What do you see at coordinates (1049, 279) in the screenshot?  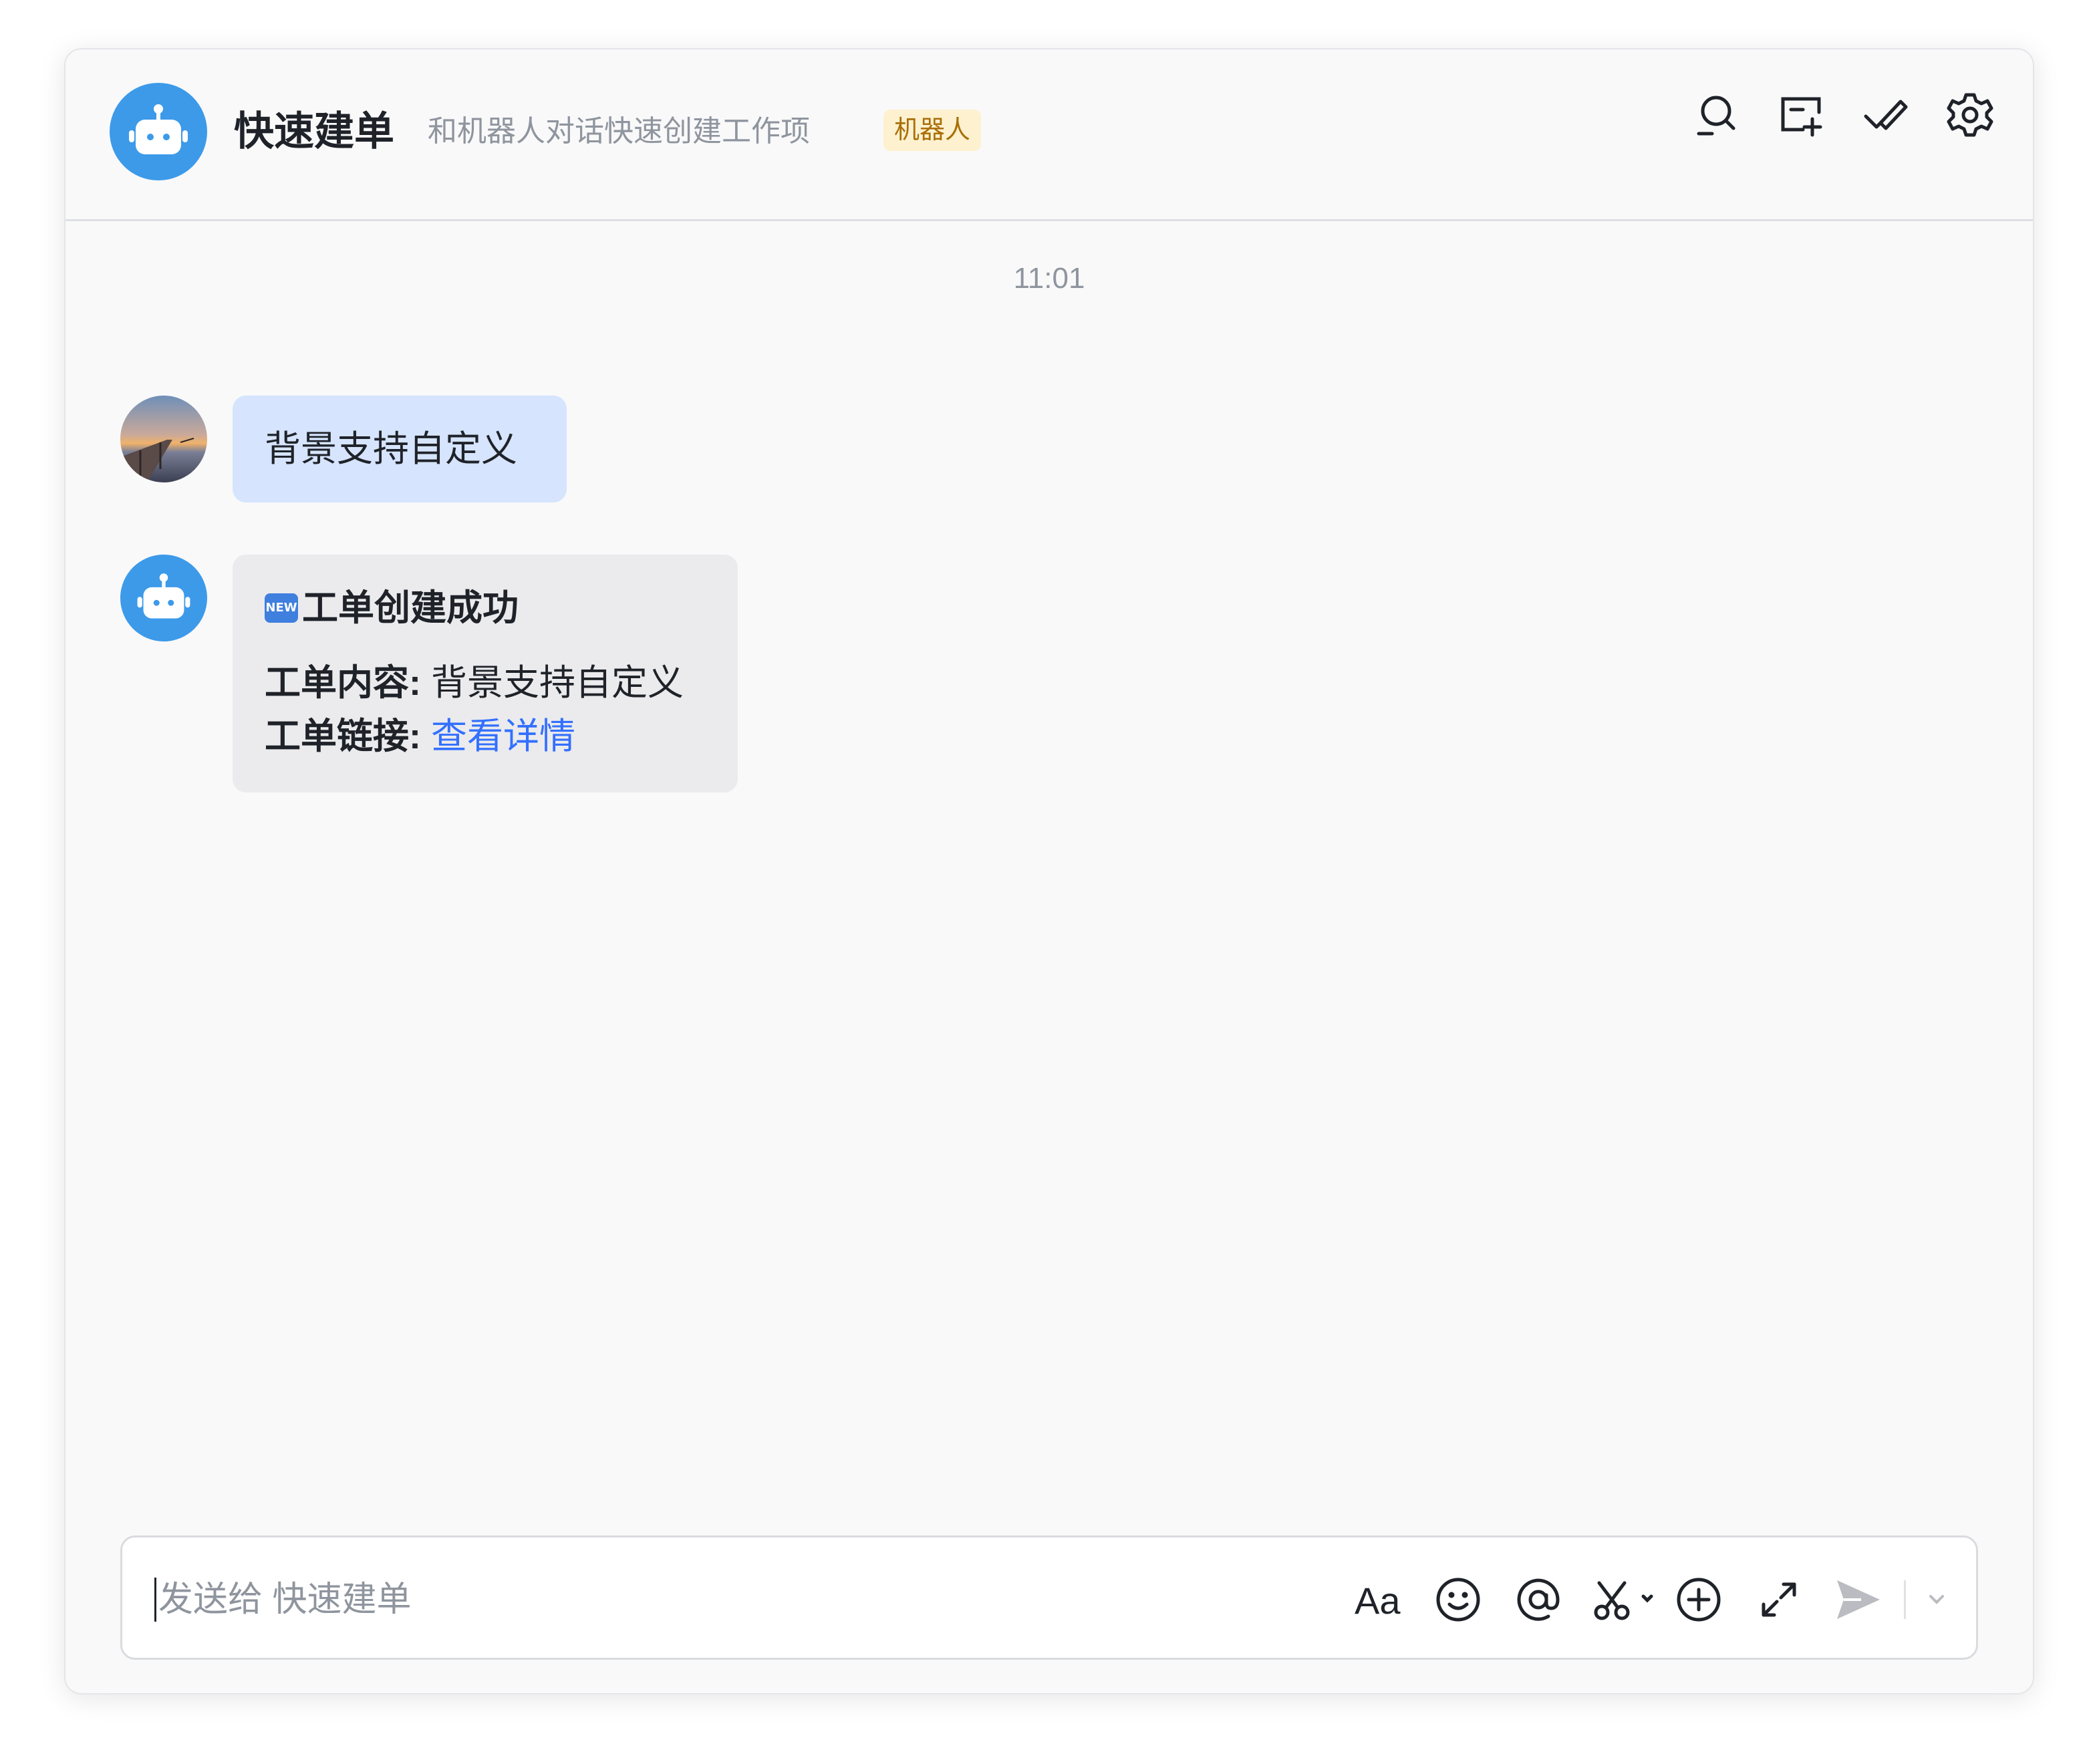 I see `message-timestamp: 11:01` at bounding box center [1049, 279].